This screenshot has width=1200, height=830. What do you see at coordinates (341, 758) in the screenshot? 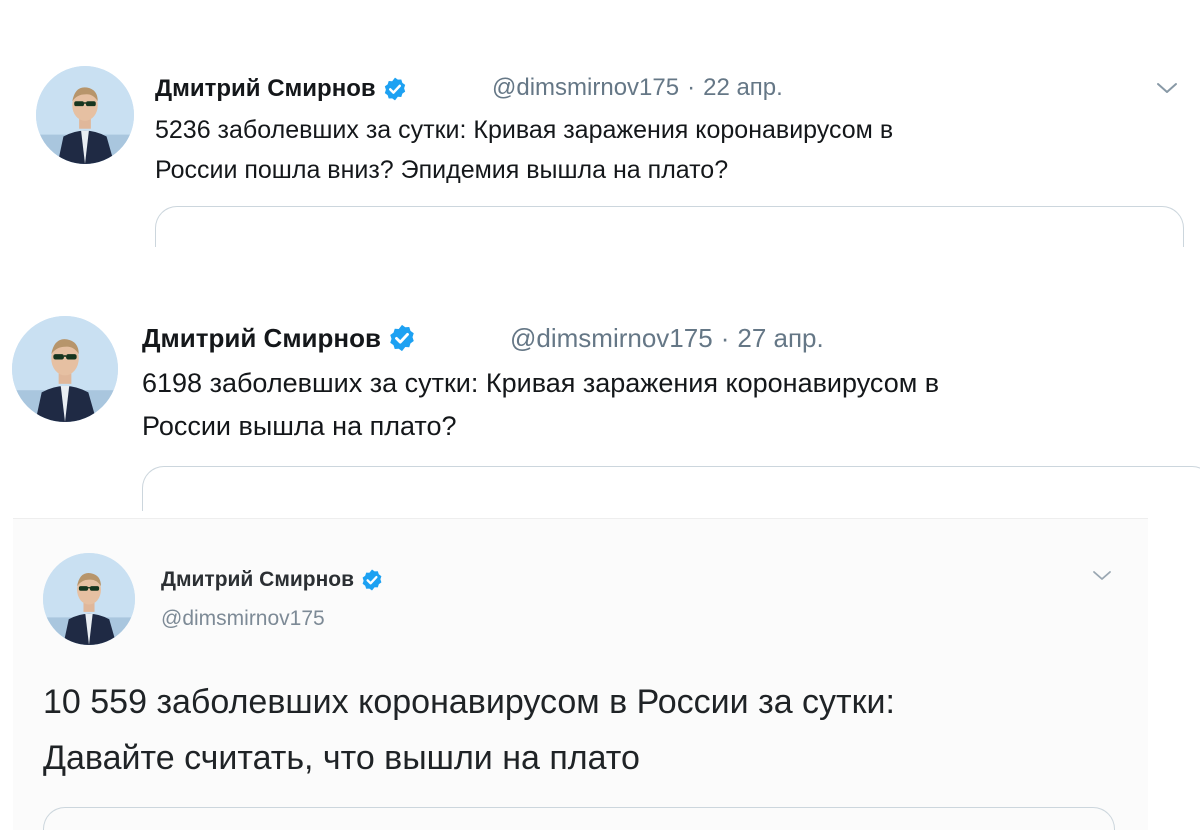
I see `tweet-text-line-2: Давайте считать, что вышли на плато` at bounding box center [341, 758].